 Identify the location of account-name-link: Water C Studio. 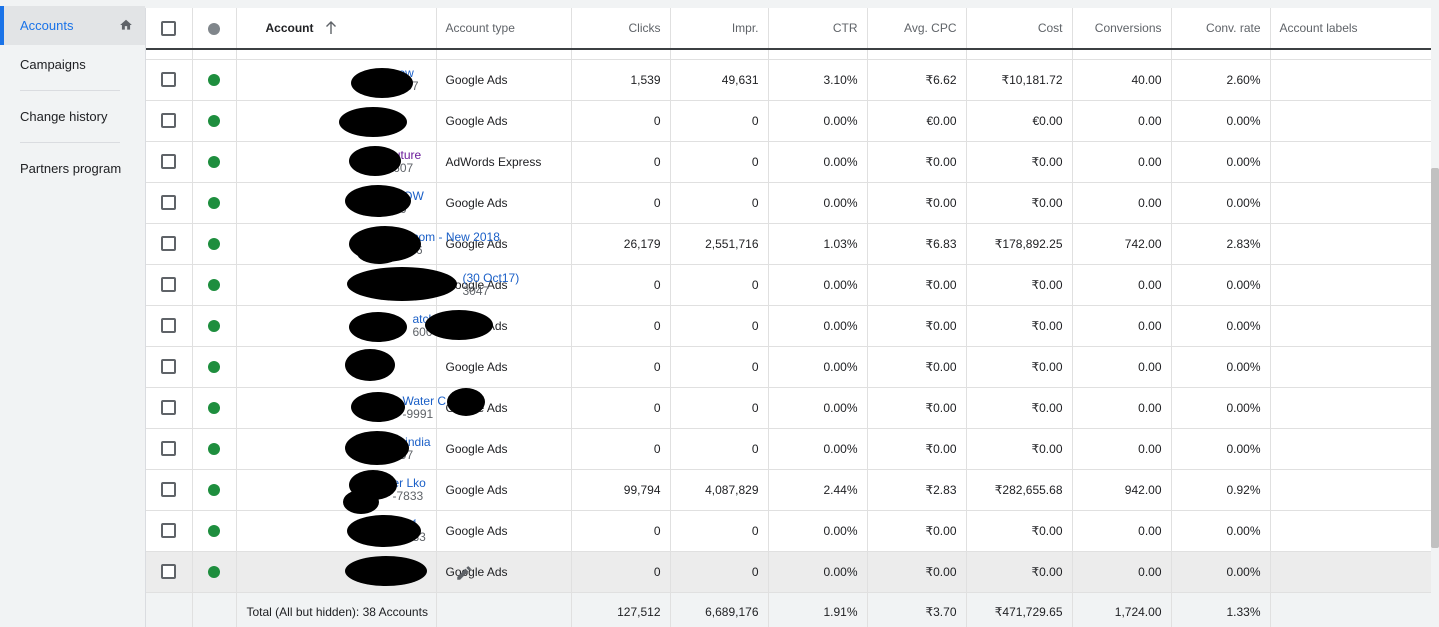
(443, 401).